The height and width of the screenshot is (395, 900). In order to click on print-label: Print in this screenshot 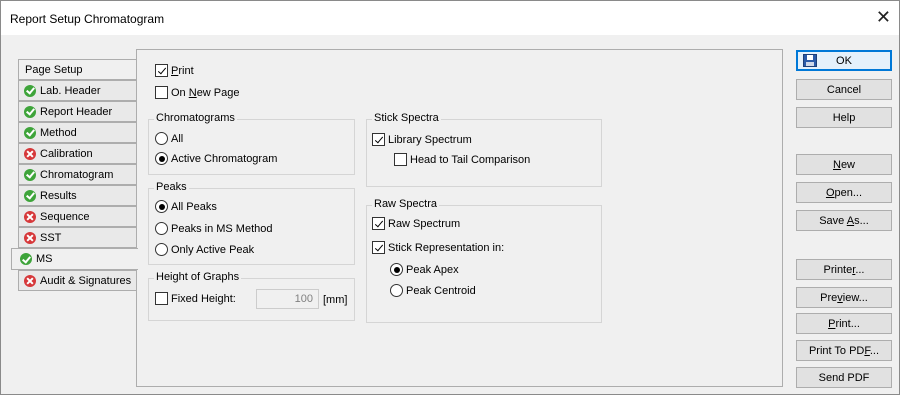, I will do `click(182, 70)`.